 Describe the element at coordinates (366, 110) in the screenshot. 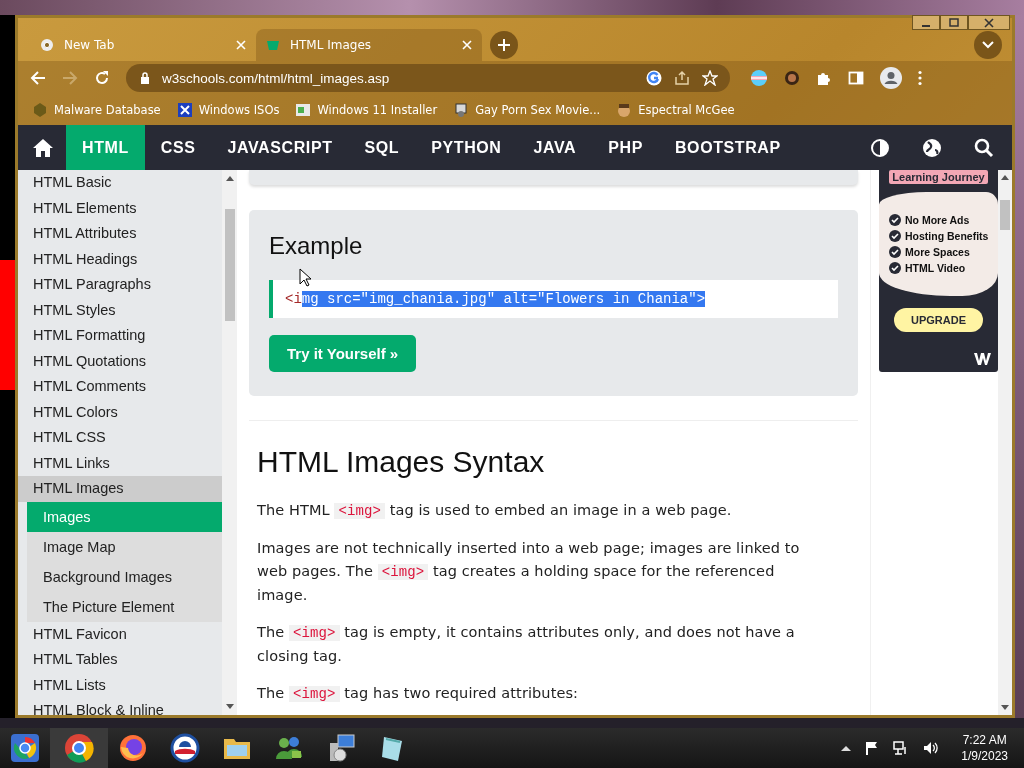

I see `bookmark: Windows 11 Installer` at that location.